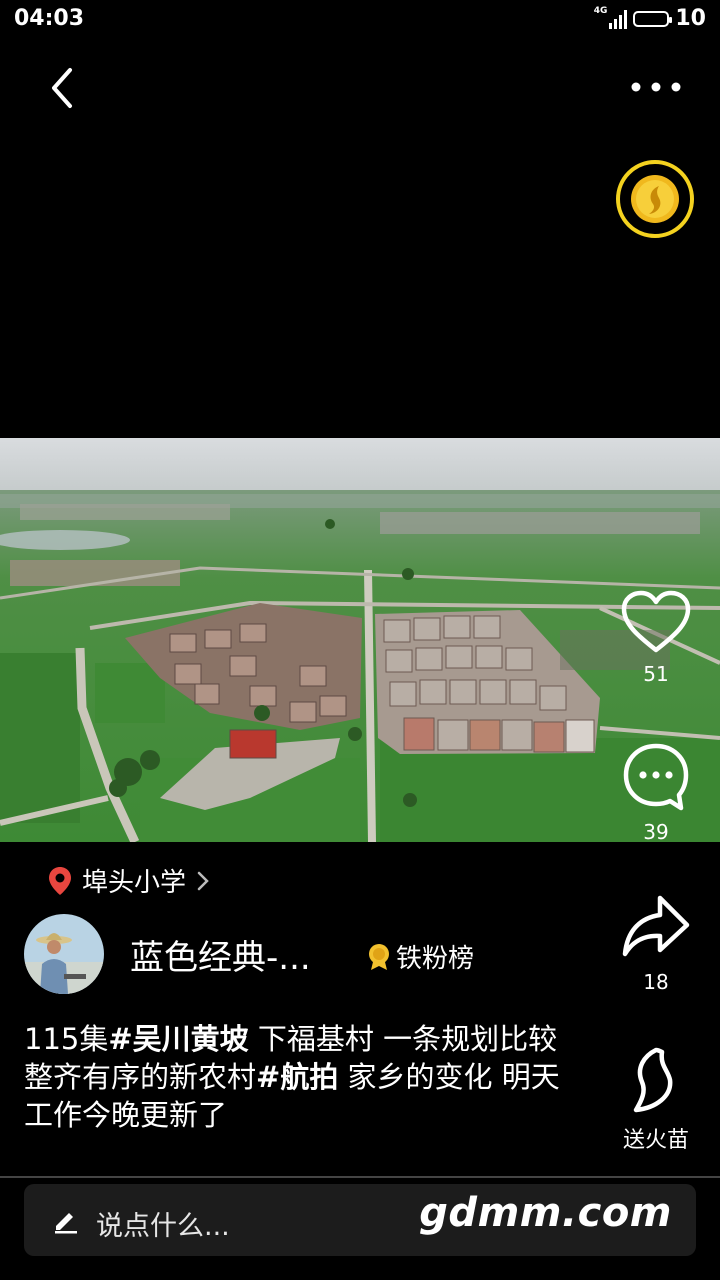  I want to click on send-flame-label: 送火苗, so click(655, 1140).